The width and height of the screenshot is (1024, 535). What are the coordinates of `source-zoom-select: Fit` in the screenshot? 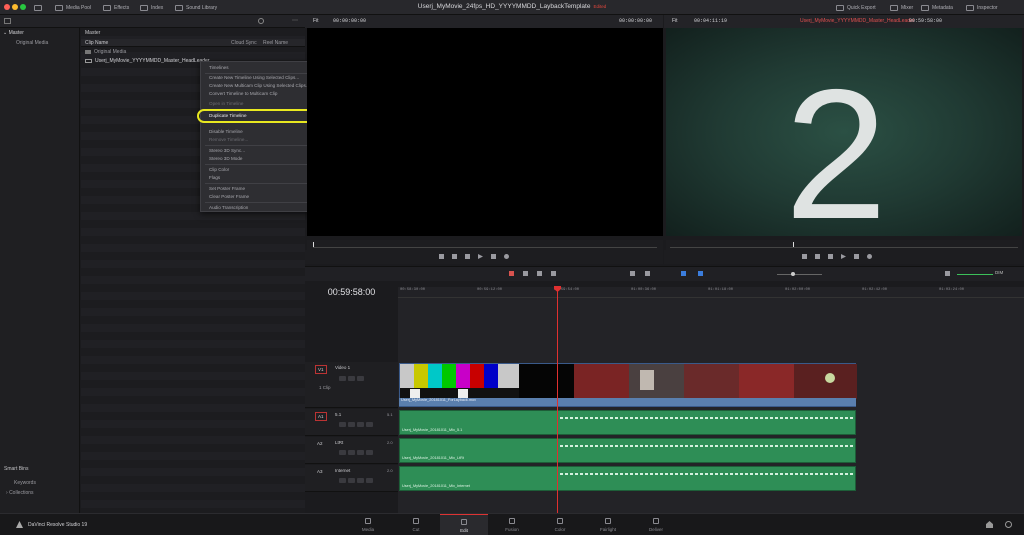 It's located at (316, 21).